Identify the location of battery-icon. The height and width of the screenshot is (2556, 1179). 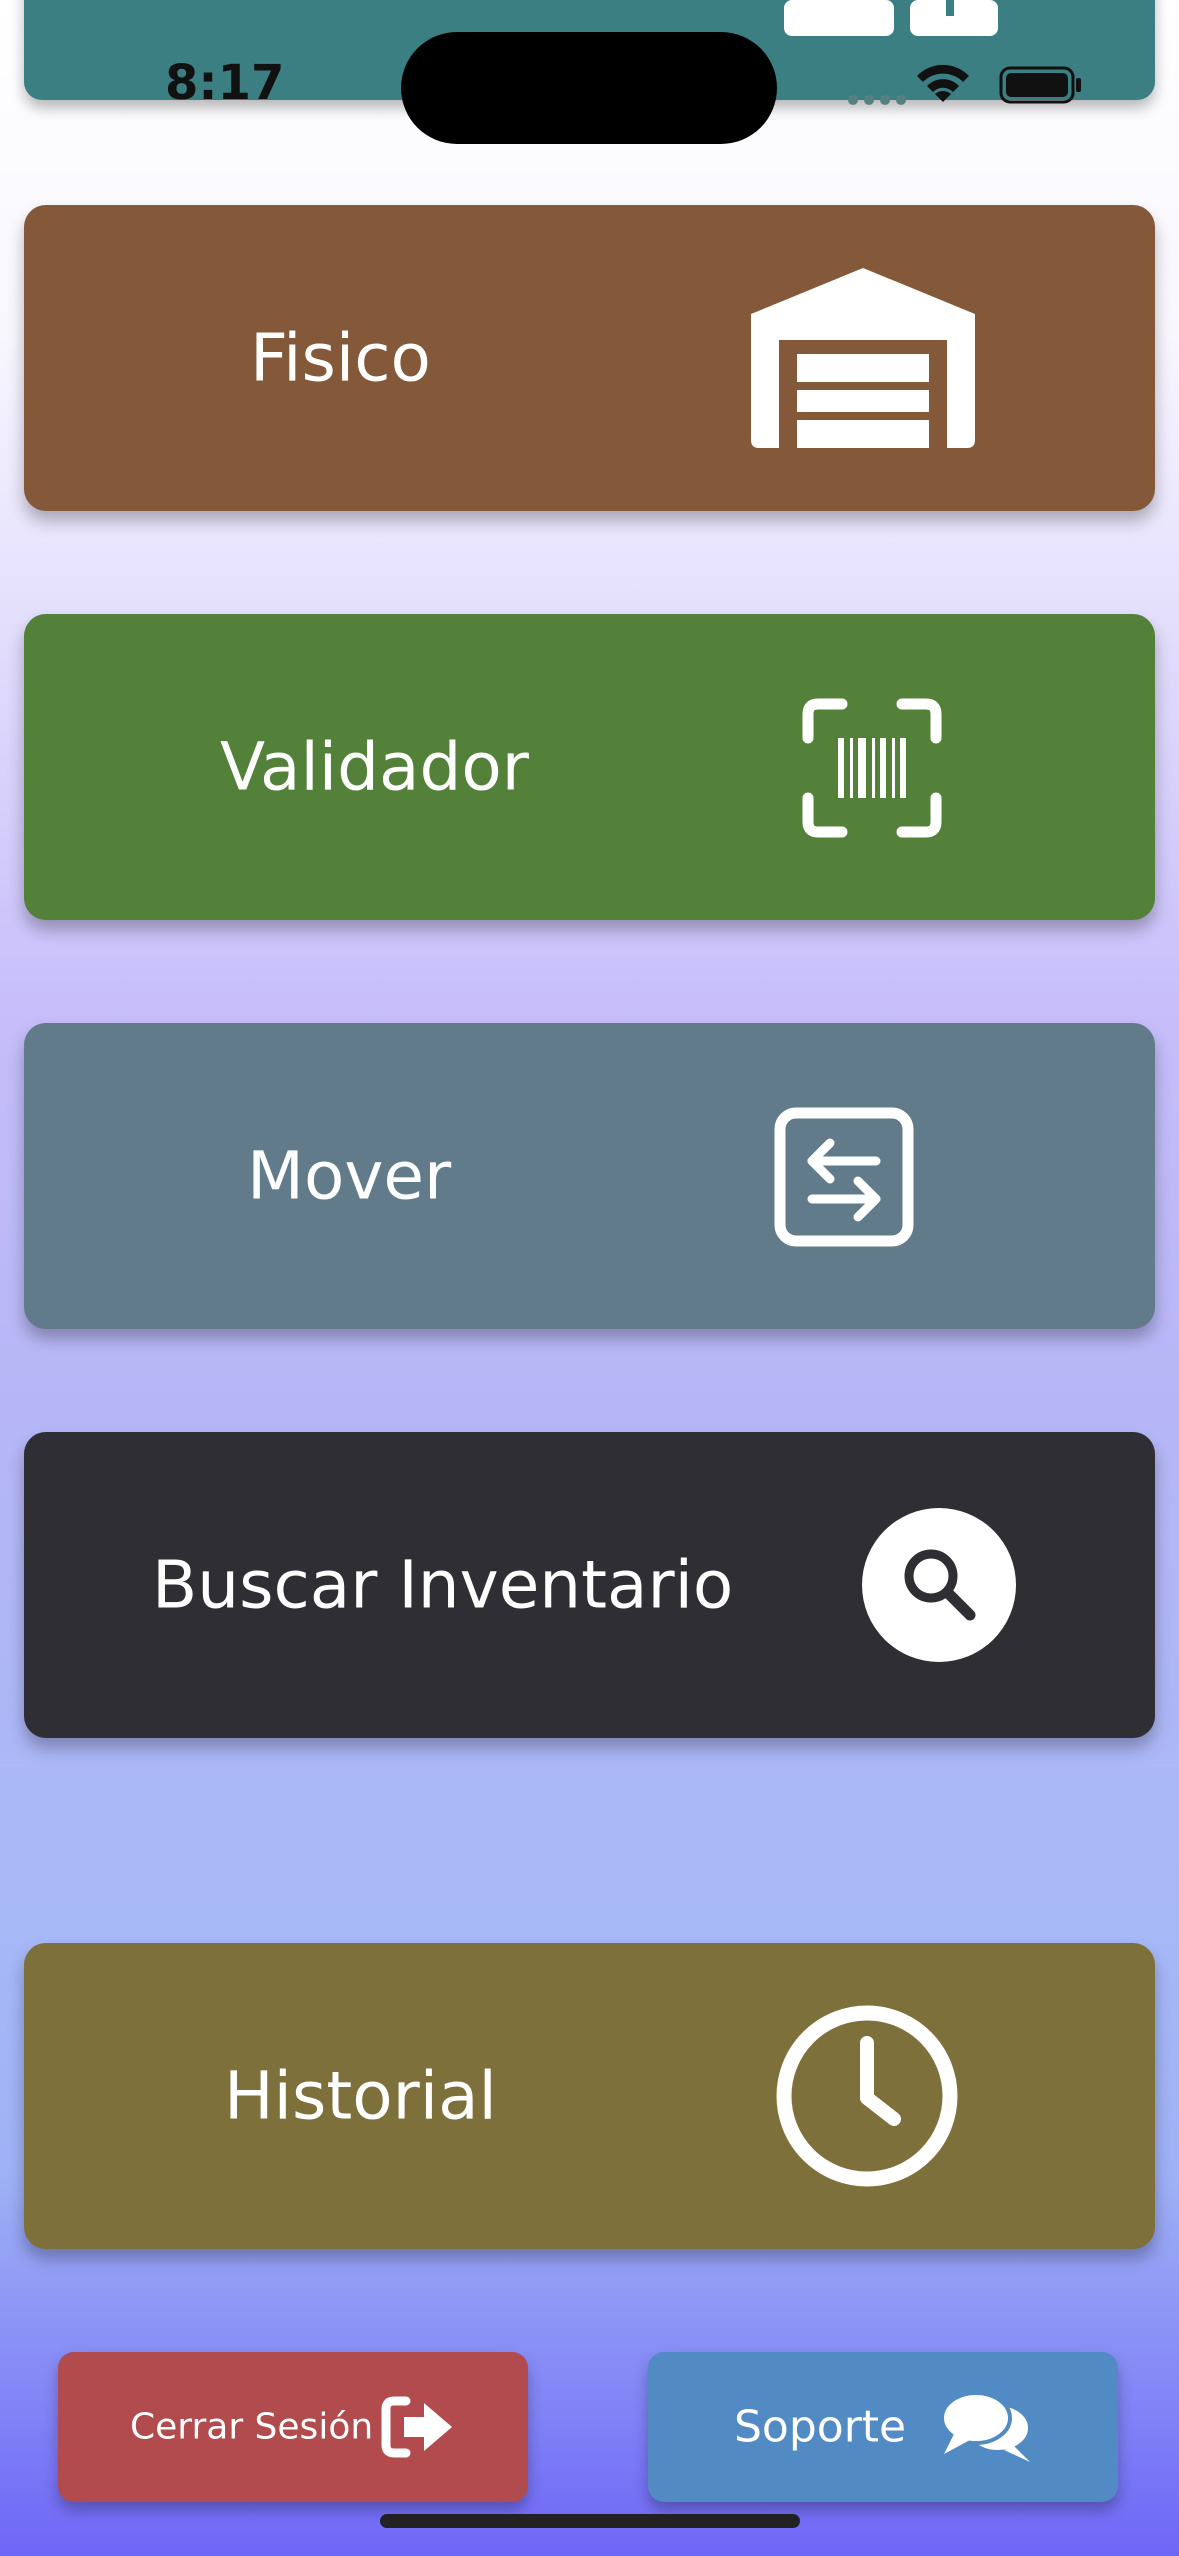
(1040, 85).